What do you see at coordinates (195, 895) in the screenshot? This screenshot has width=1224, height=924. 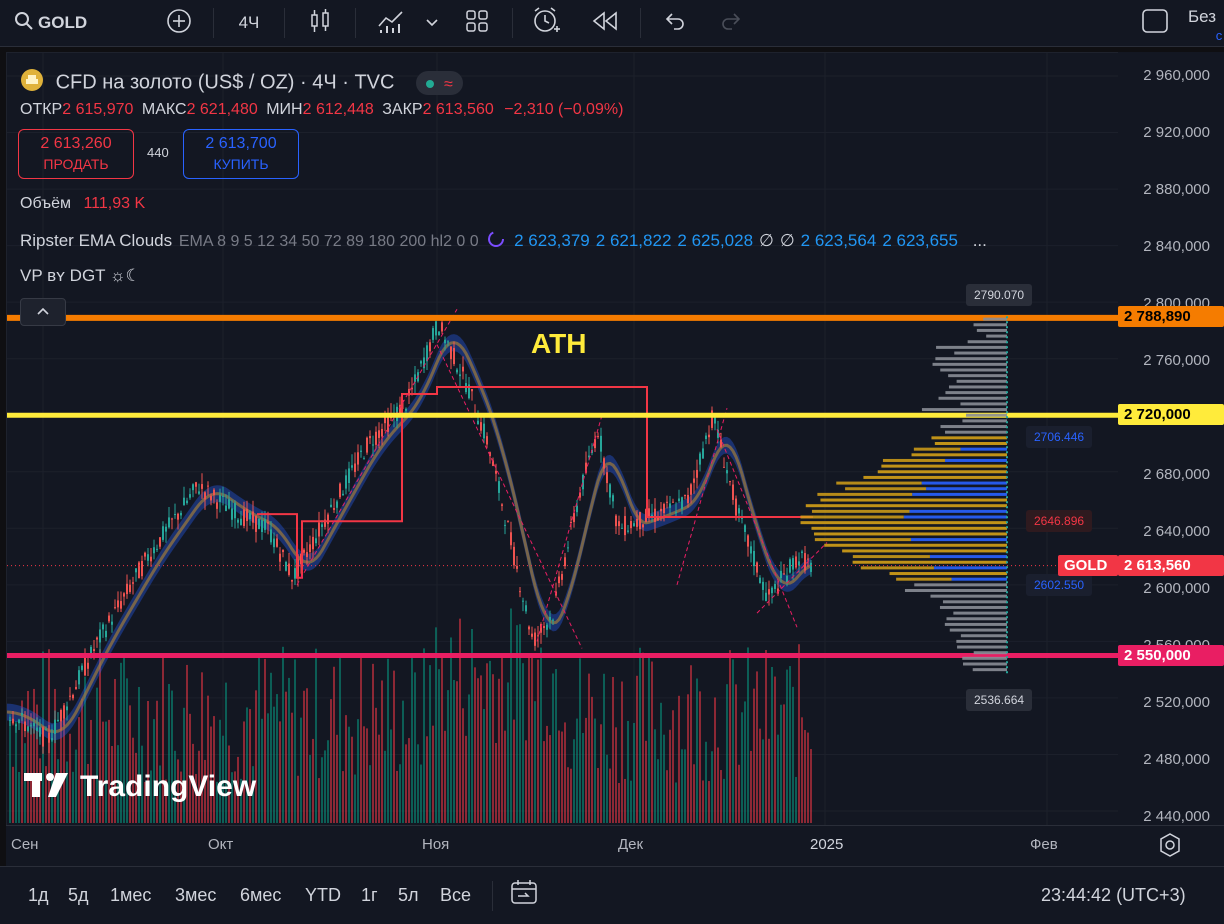 I see `range-button-3: 3мес` at bounding box center [195, 895].